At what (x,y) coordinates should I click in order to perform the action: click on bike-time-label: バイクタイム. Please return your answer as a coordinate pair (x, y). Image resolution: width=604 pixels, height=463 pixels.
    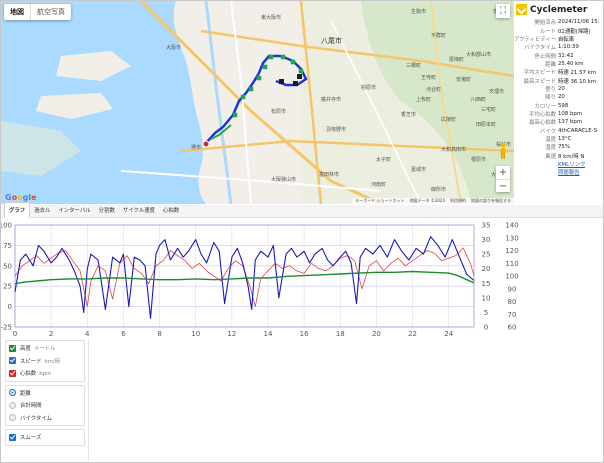
    Looking at the image, I should click on (36, 418).